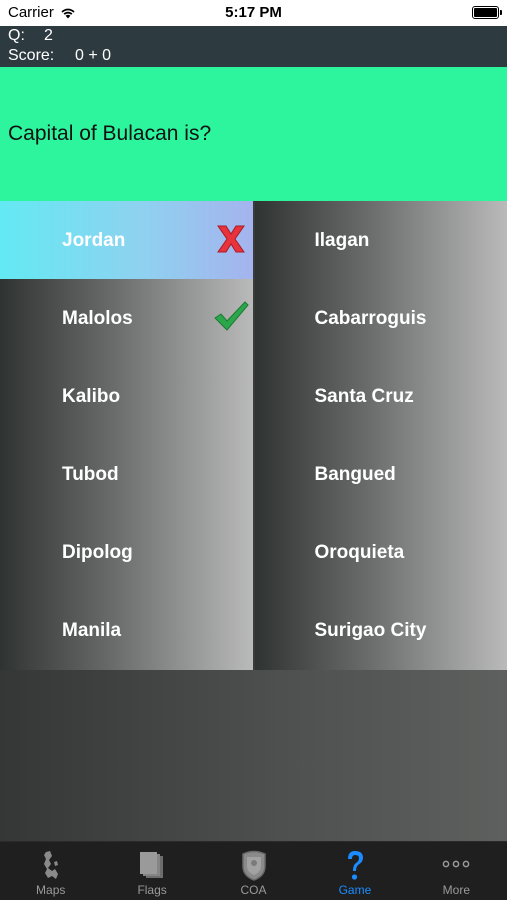  Describe the element at coordinates (355, 475) in the screenshot. I see `answer-label: Bangued` at that location.